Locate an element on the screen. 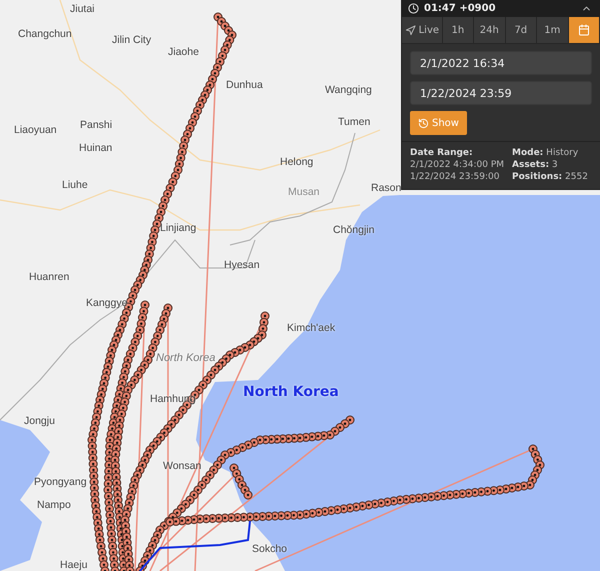 The height and width of the screenshot is (571, 600). map-label: Jilin City is located at coordinates (132, 40).